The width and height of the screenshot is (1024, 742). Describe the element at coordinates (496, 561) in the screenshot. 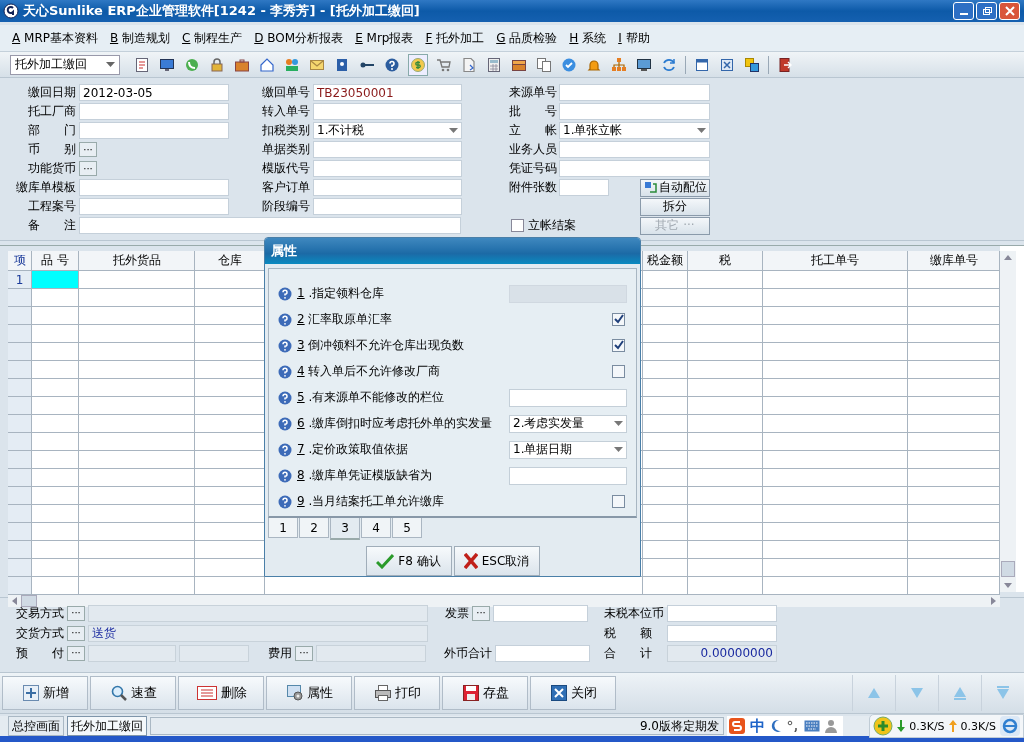

I see `cancel-button: ESC取消` at that location.